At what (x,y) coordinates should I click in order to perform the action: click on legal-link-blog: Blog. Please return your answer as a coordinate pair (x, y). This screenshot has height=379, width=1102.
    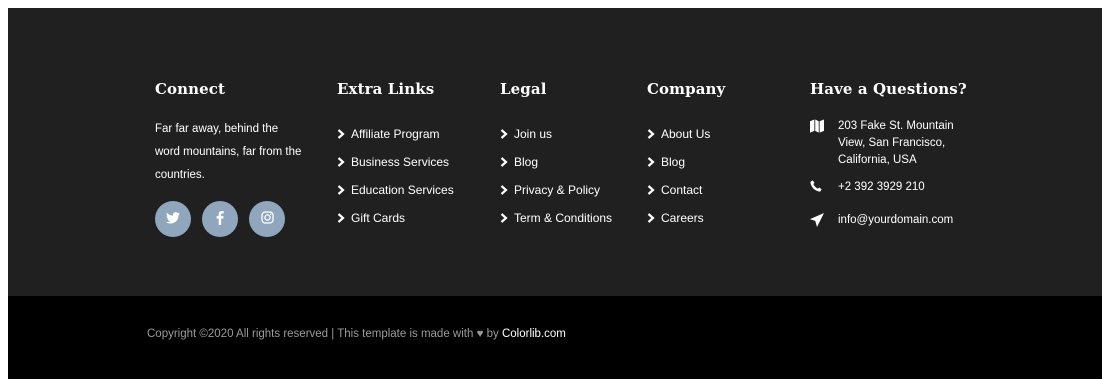
    Looking at the image, I should click on (556, 162).